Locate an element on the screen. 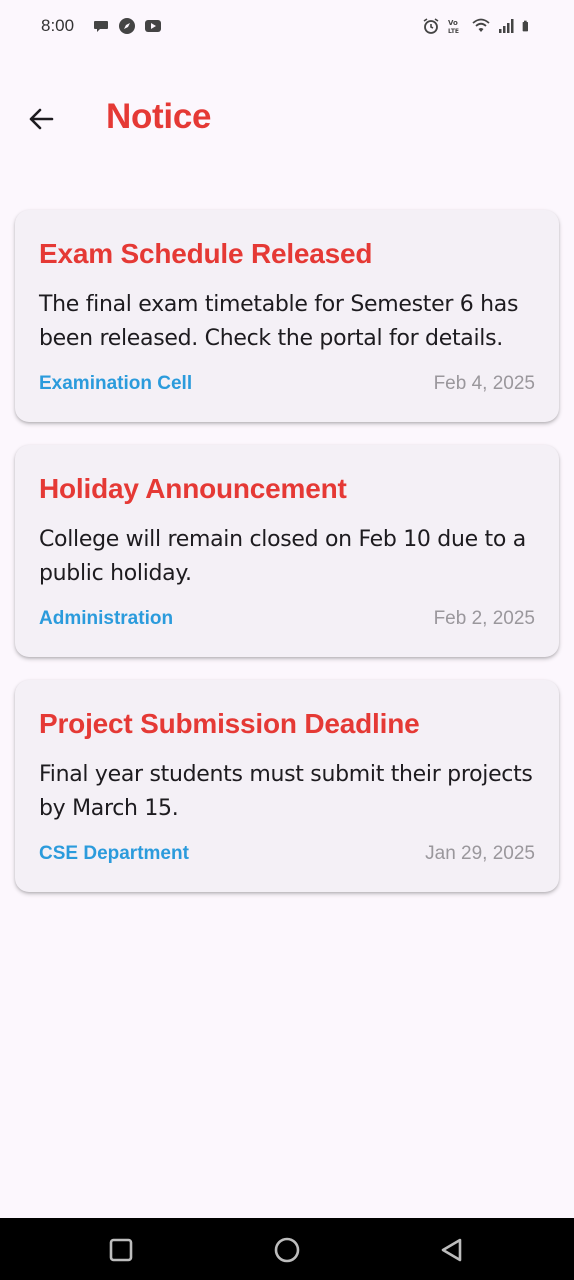  page-title: Notice is located at coordinates (159, 116).